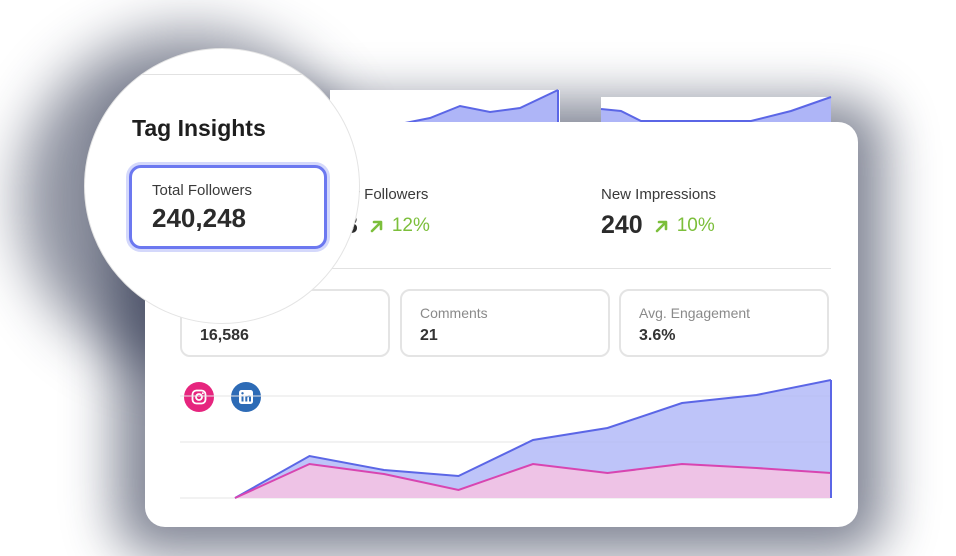  What do you see at coordinates (658, 213) in the screenshot?
I see `new-impressions-metric: New Impressions 240 10%` at bounding box center [658, 213].